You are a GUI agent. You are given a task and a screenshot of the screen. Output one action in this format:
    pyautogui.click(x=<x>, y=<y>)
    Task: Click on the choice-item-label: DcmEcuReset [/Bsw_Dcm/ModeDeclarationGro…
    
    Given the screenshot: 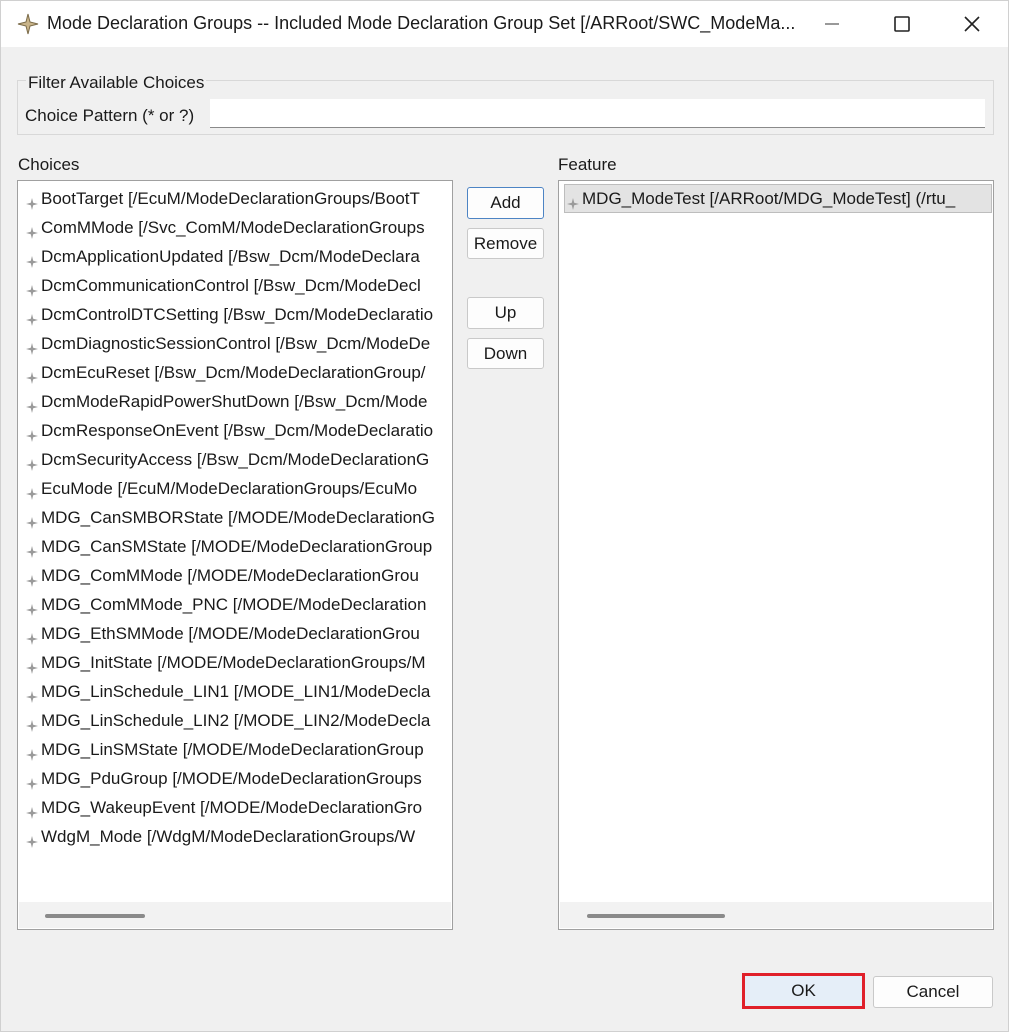 What is the action you would take?
    pyautogui.click(x=233, y=372)
    